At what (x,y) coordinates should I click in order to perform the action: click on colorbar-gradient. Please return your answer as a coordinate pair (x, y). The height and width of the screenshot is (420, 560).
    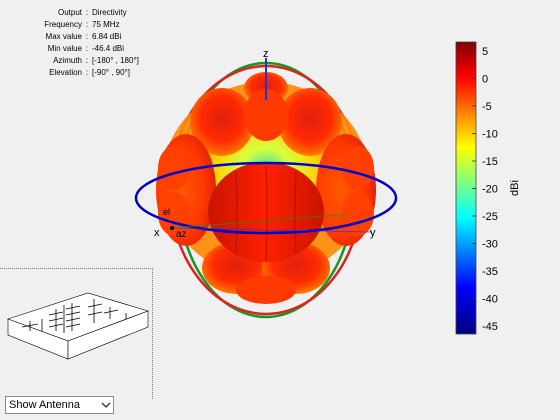
    Looking at the image, I should click on (466, 188).